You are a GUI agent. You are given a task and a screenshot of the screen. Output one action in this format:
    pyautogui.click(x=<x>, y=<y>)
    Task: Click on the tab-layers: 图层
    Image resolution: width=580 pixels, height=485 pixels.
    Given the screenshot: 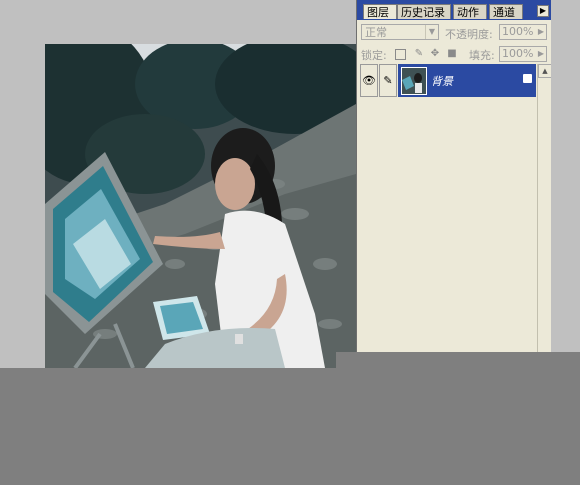 What is the action you would take?
    pyautogui.click(x=380, y=11)
    